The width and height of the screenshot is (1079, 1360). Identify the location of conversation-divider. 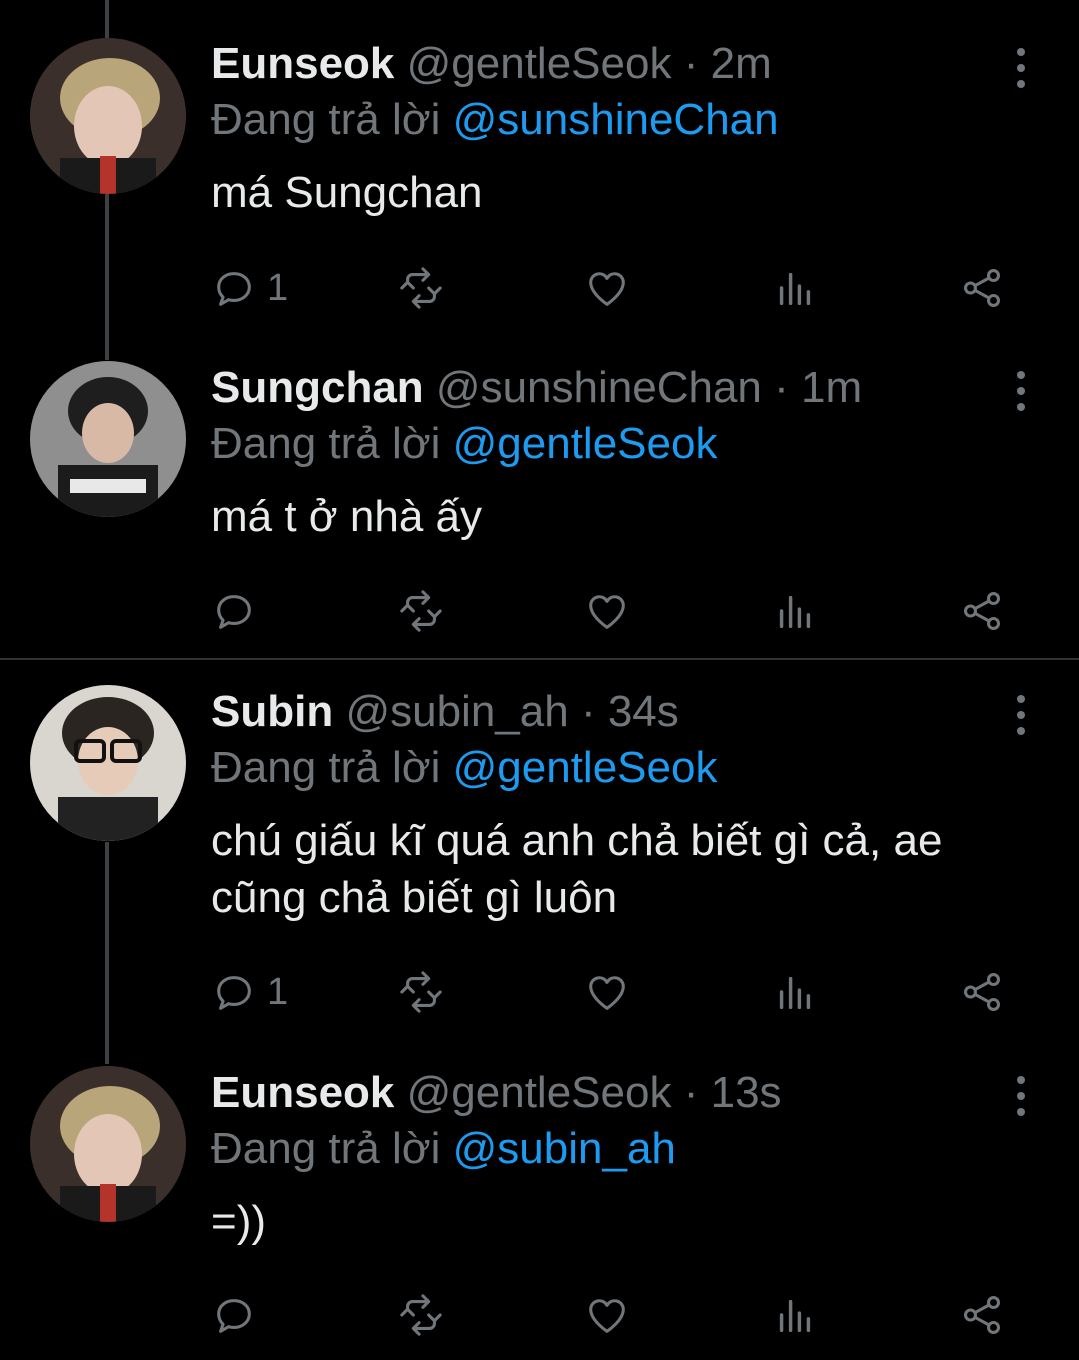
(539, 659).